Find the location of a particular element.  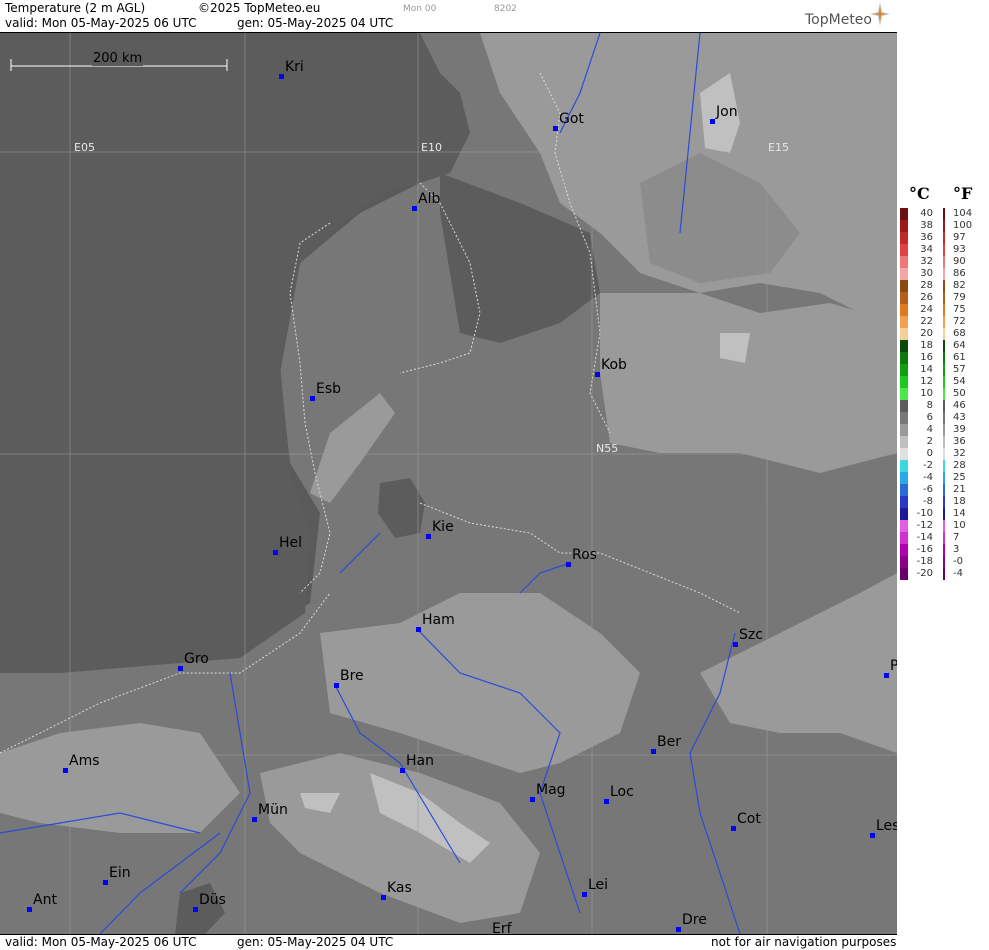

grid-label-e10: E10 is located at coordinates (431, 147).